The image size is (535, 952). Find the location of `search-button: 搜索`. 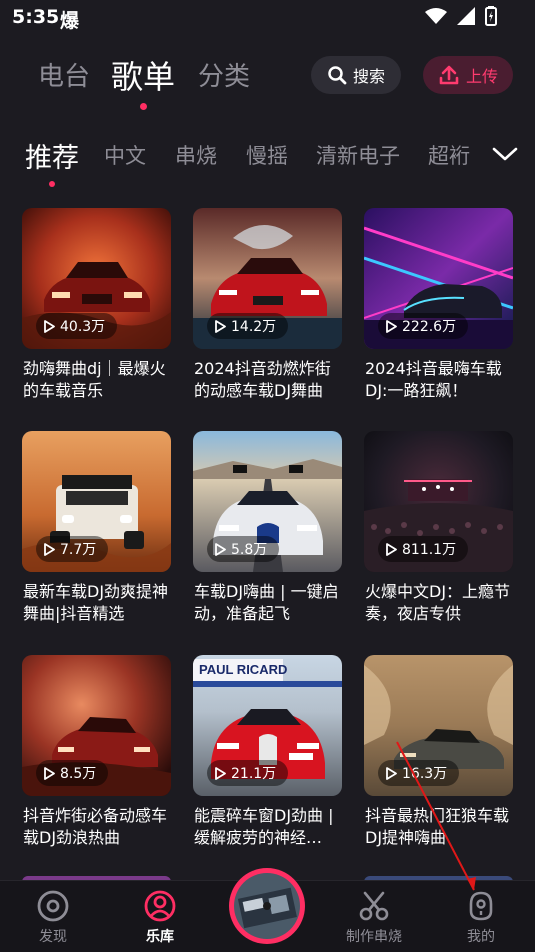

search-button: 搜索 is located at coordinates (356, 75).